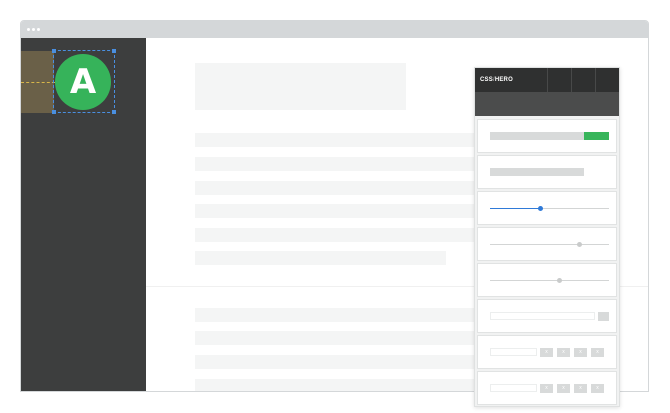 This screenshot has height=413, width=670. What do you see at coordinates (503, 80) in the screenshot?
I see `brand-suffix: HERO` at bounding box center [503, 80].